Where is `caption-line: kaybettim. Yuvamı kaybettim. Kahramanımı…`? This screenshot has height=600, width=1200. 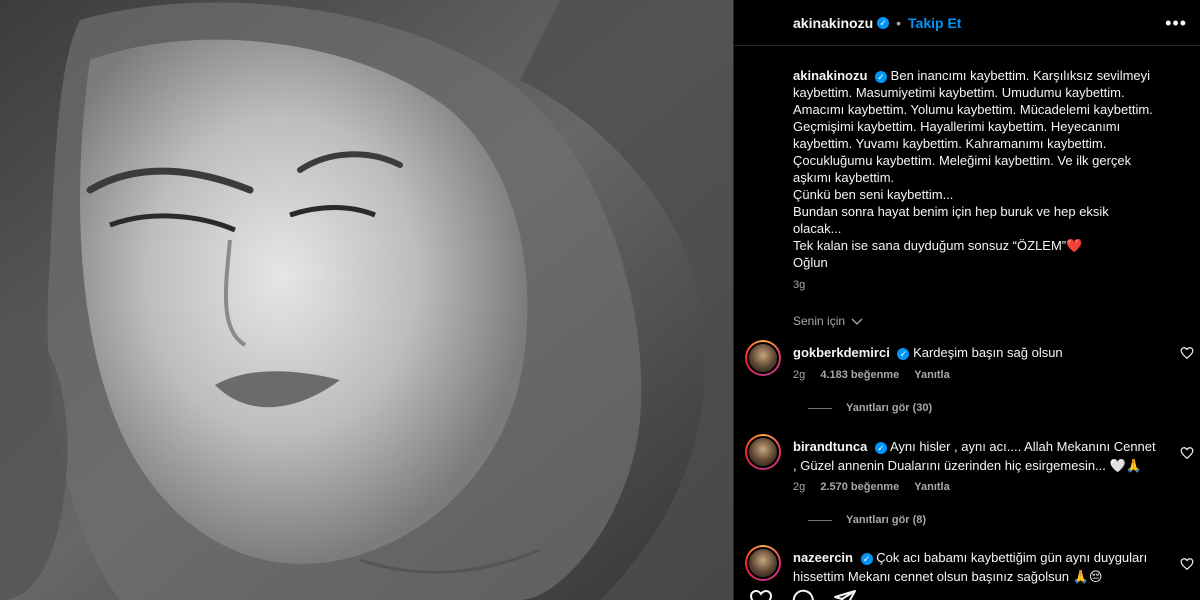 caption-line: kaybettim. Yuvamı kaybettim. Kahramanımı… is located at coordinates (950, 143).